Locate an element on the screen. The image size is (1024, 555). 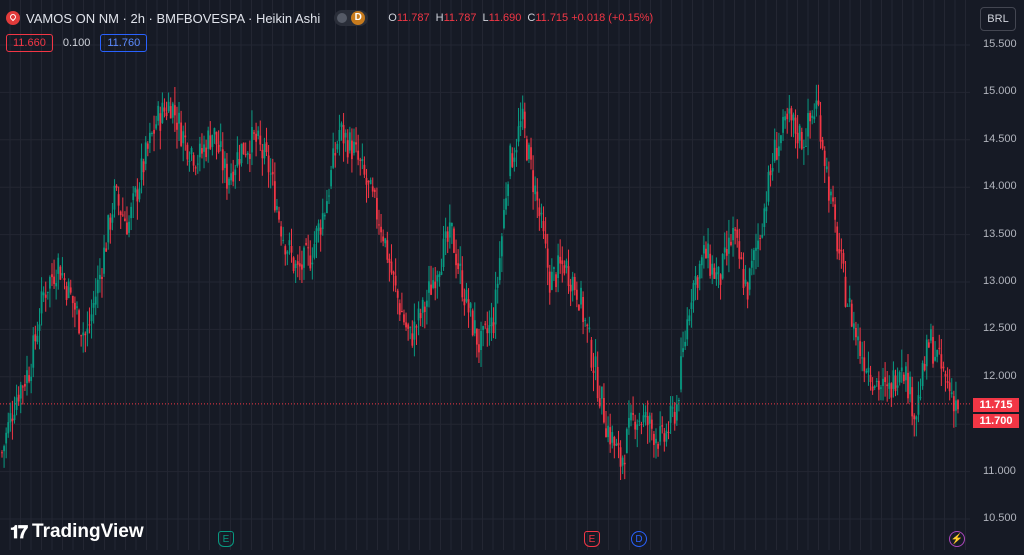
split-event-icon: ⚡ is located at coordinates (957, 539).